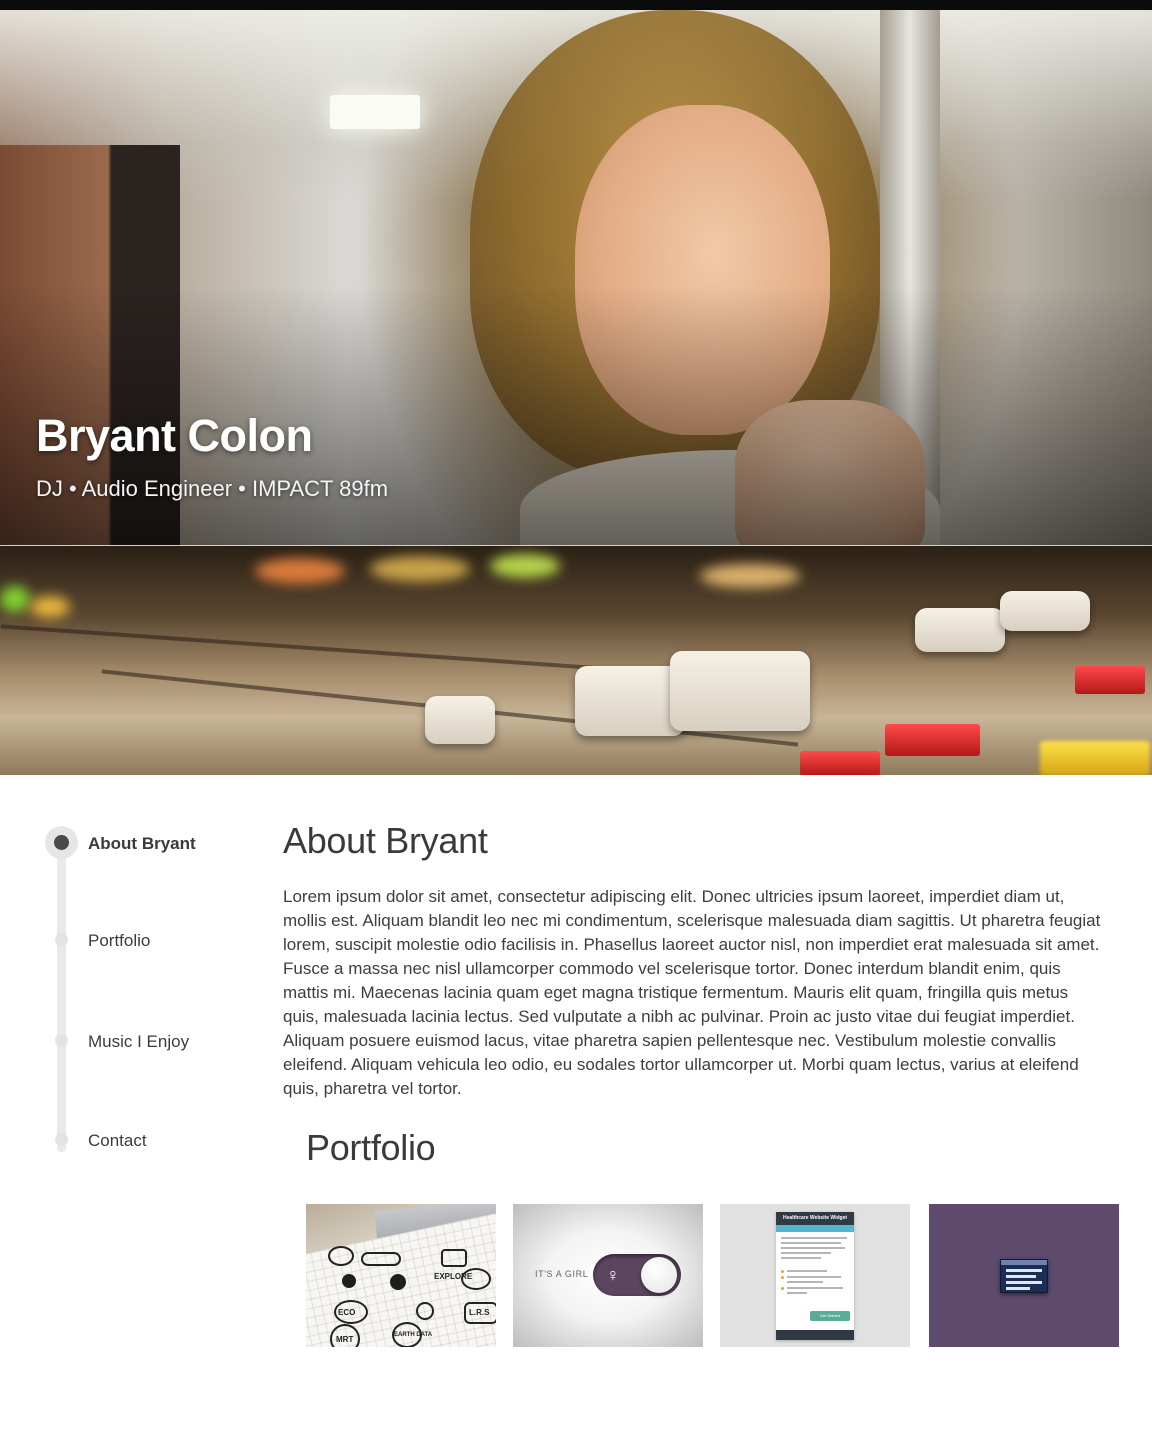 This screenshot has width=1152, height=1450. What do you see at coordinates (420, 569) in the screenshot?
I see `mixer-led-amber` at bounding box center [420, 569].